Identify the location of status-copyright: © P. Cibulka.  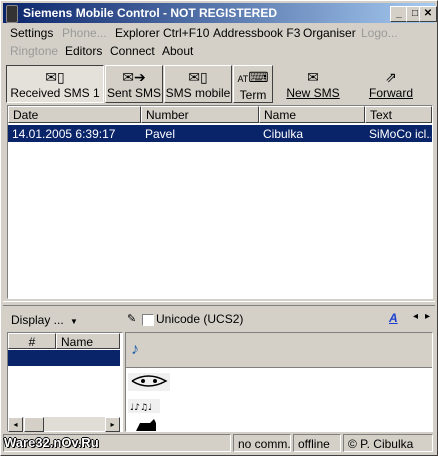
(388, 443).